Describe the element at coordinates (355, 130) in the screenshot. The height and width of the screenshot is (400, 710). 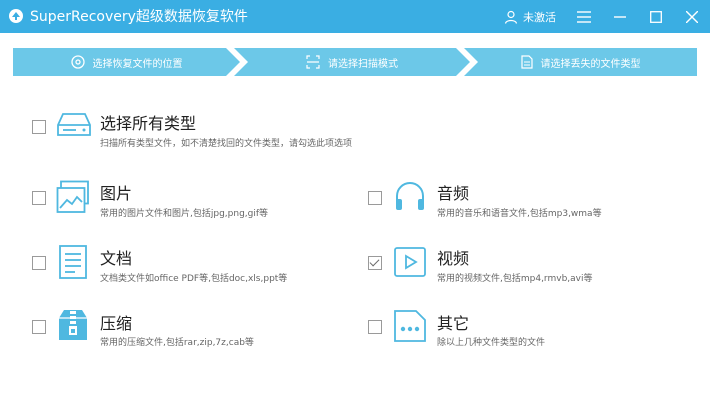
I see `option-all-types: 选择所有类型 扫描所有类型文件，如不清楚找回的文件类型，请勾选此项选项` at that location.